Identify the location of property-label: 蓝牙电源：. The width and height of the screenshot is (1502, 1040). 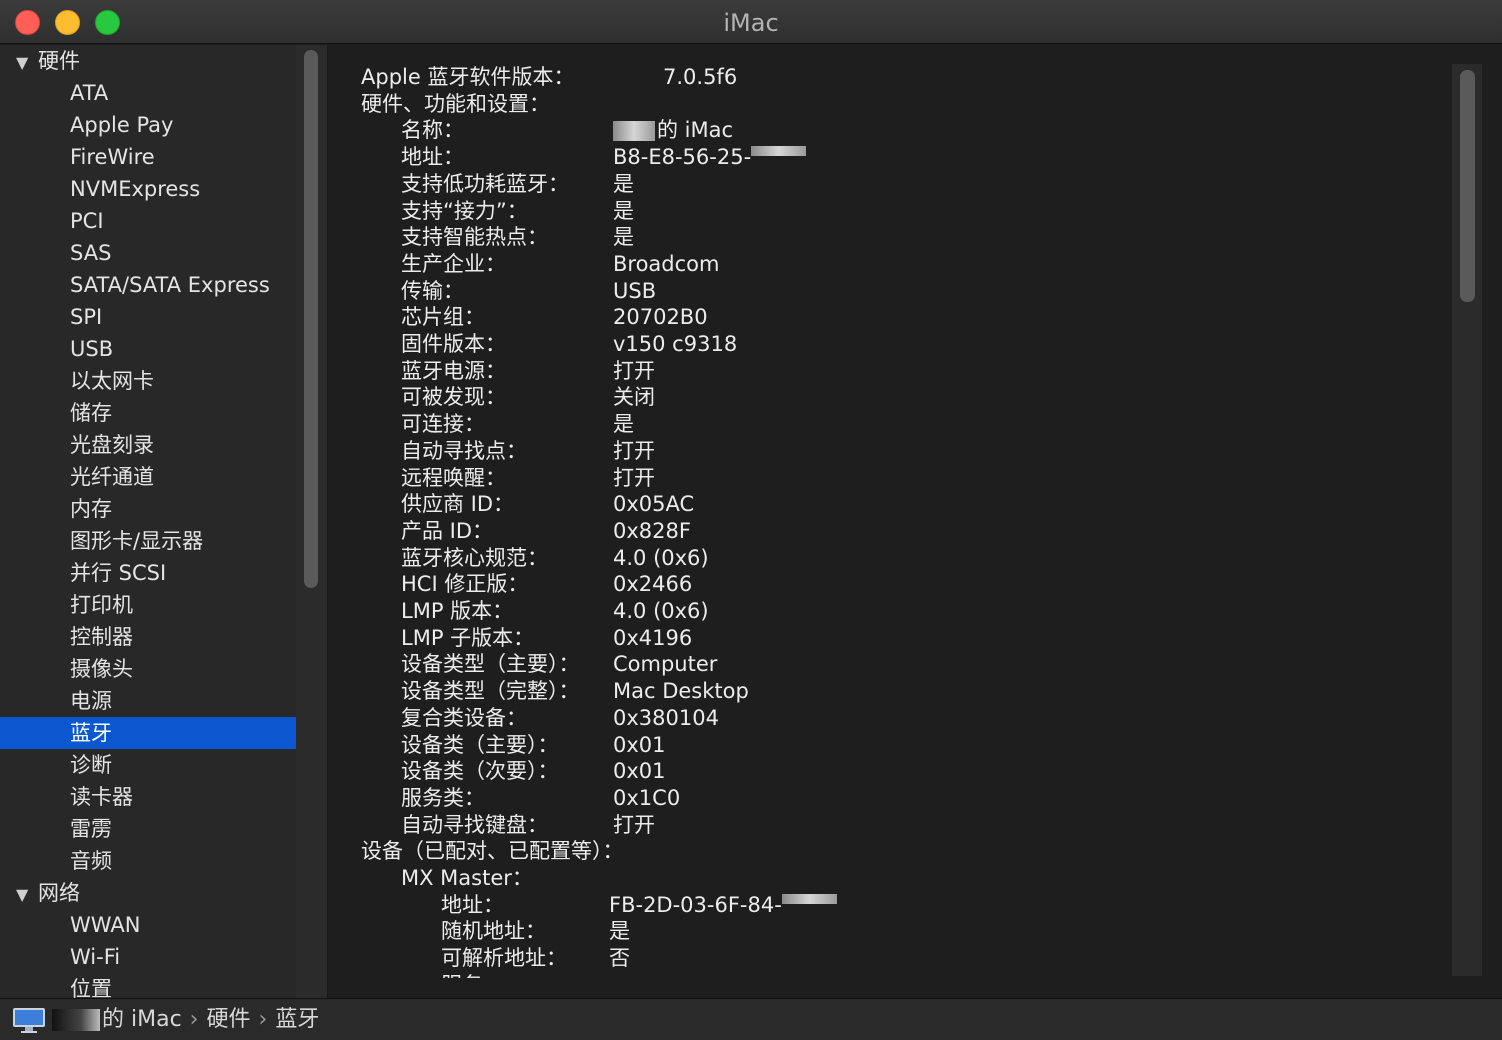
(453, 370).